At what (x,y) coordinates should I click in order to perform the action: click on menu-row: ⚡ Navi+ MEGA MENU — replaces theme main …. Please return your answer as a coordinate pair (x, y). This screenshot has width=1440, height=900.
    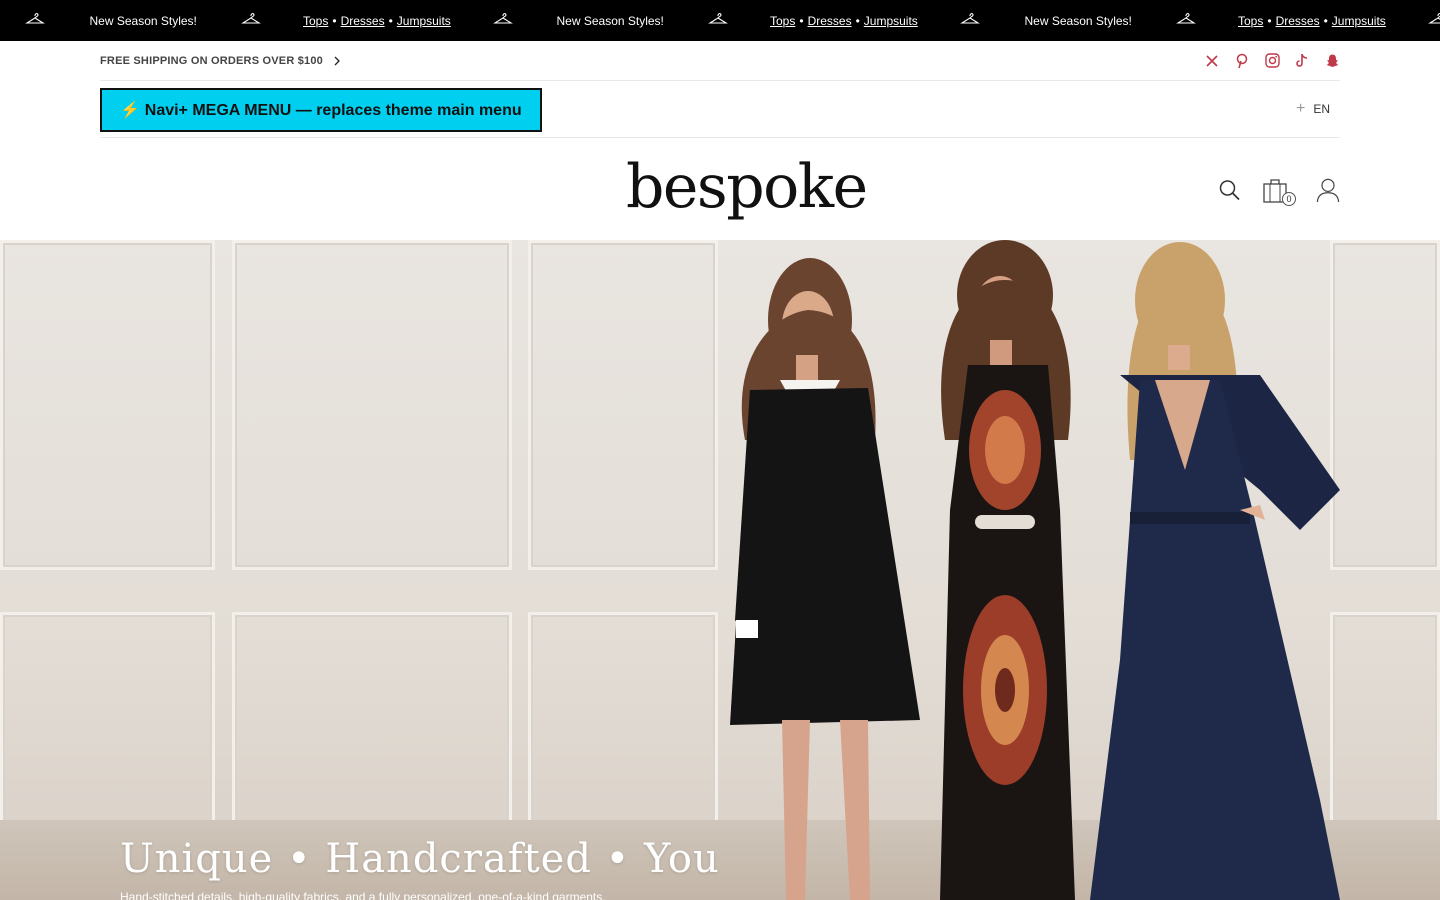
    Looking at the image, I should click on (720, 109).